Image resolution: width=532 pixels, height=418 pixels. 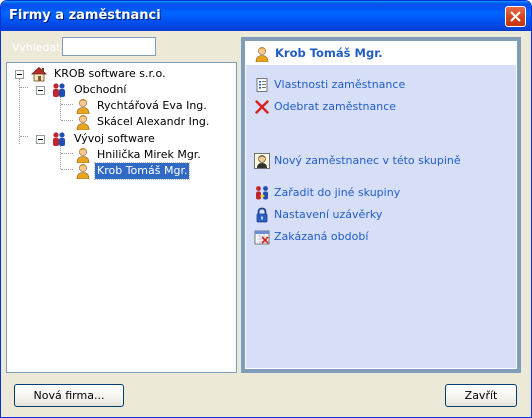 What do you see at coordinates (335, 106) in the screenshot?
I see `action-label: Odebrat zaměstnance` at bounding box center [335, 106].